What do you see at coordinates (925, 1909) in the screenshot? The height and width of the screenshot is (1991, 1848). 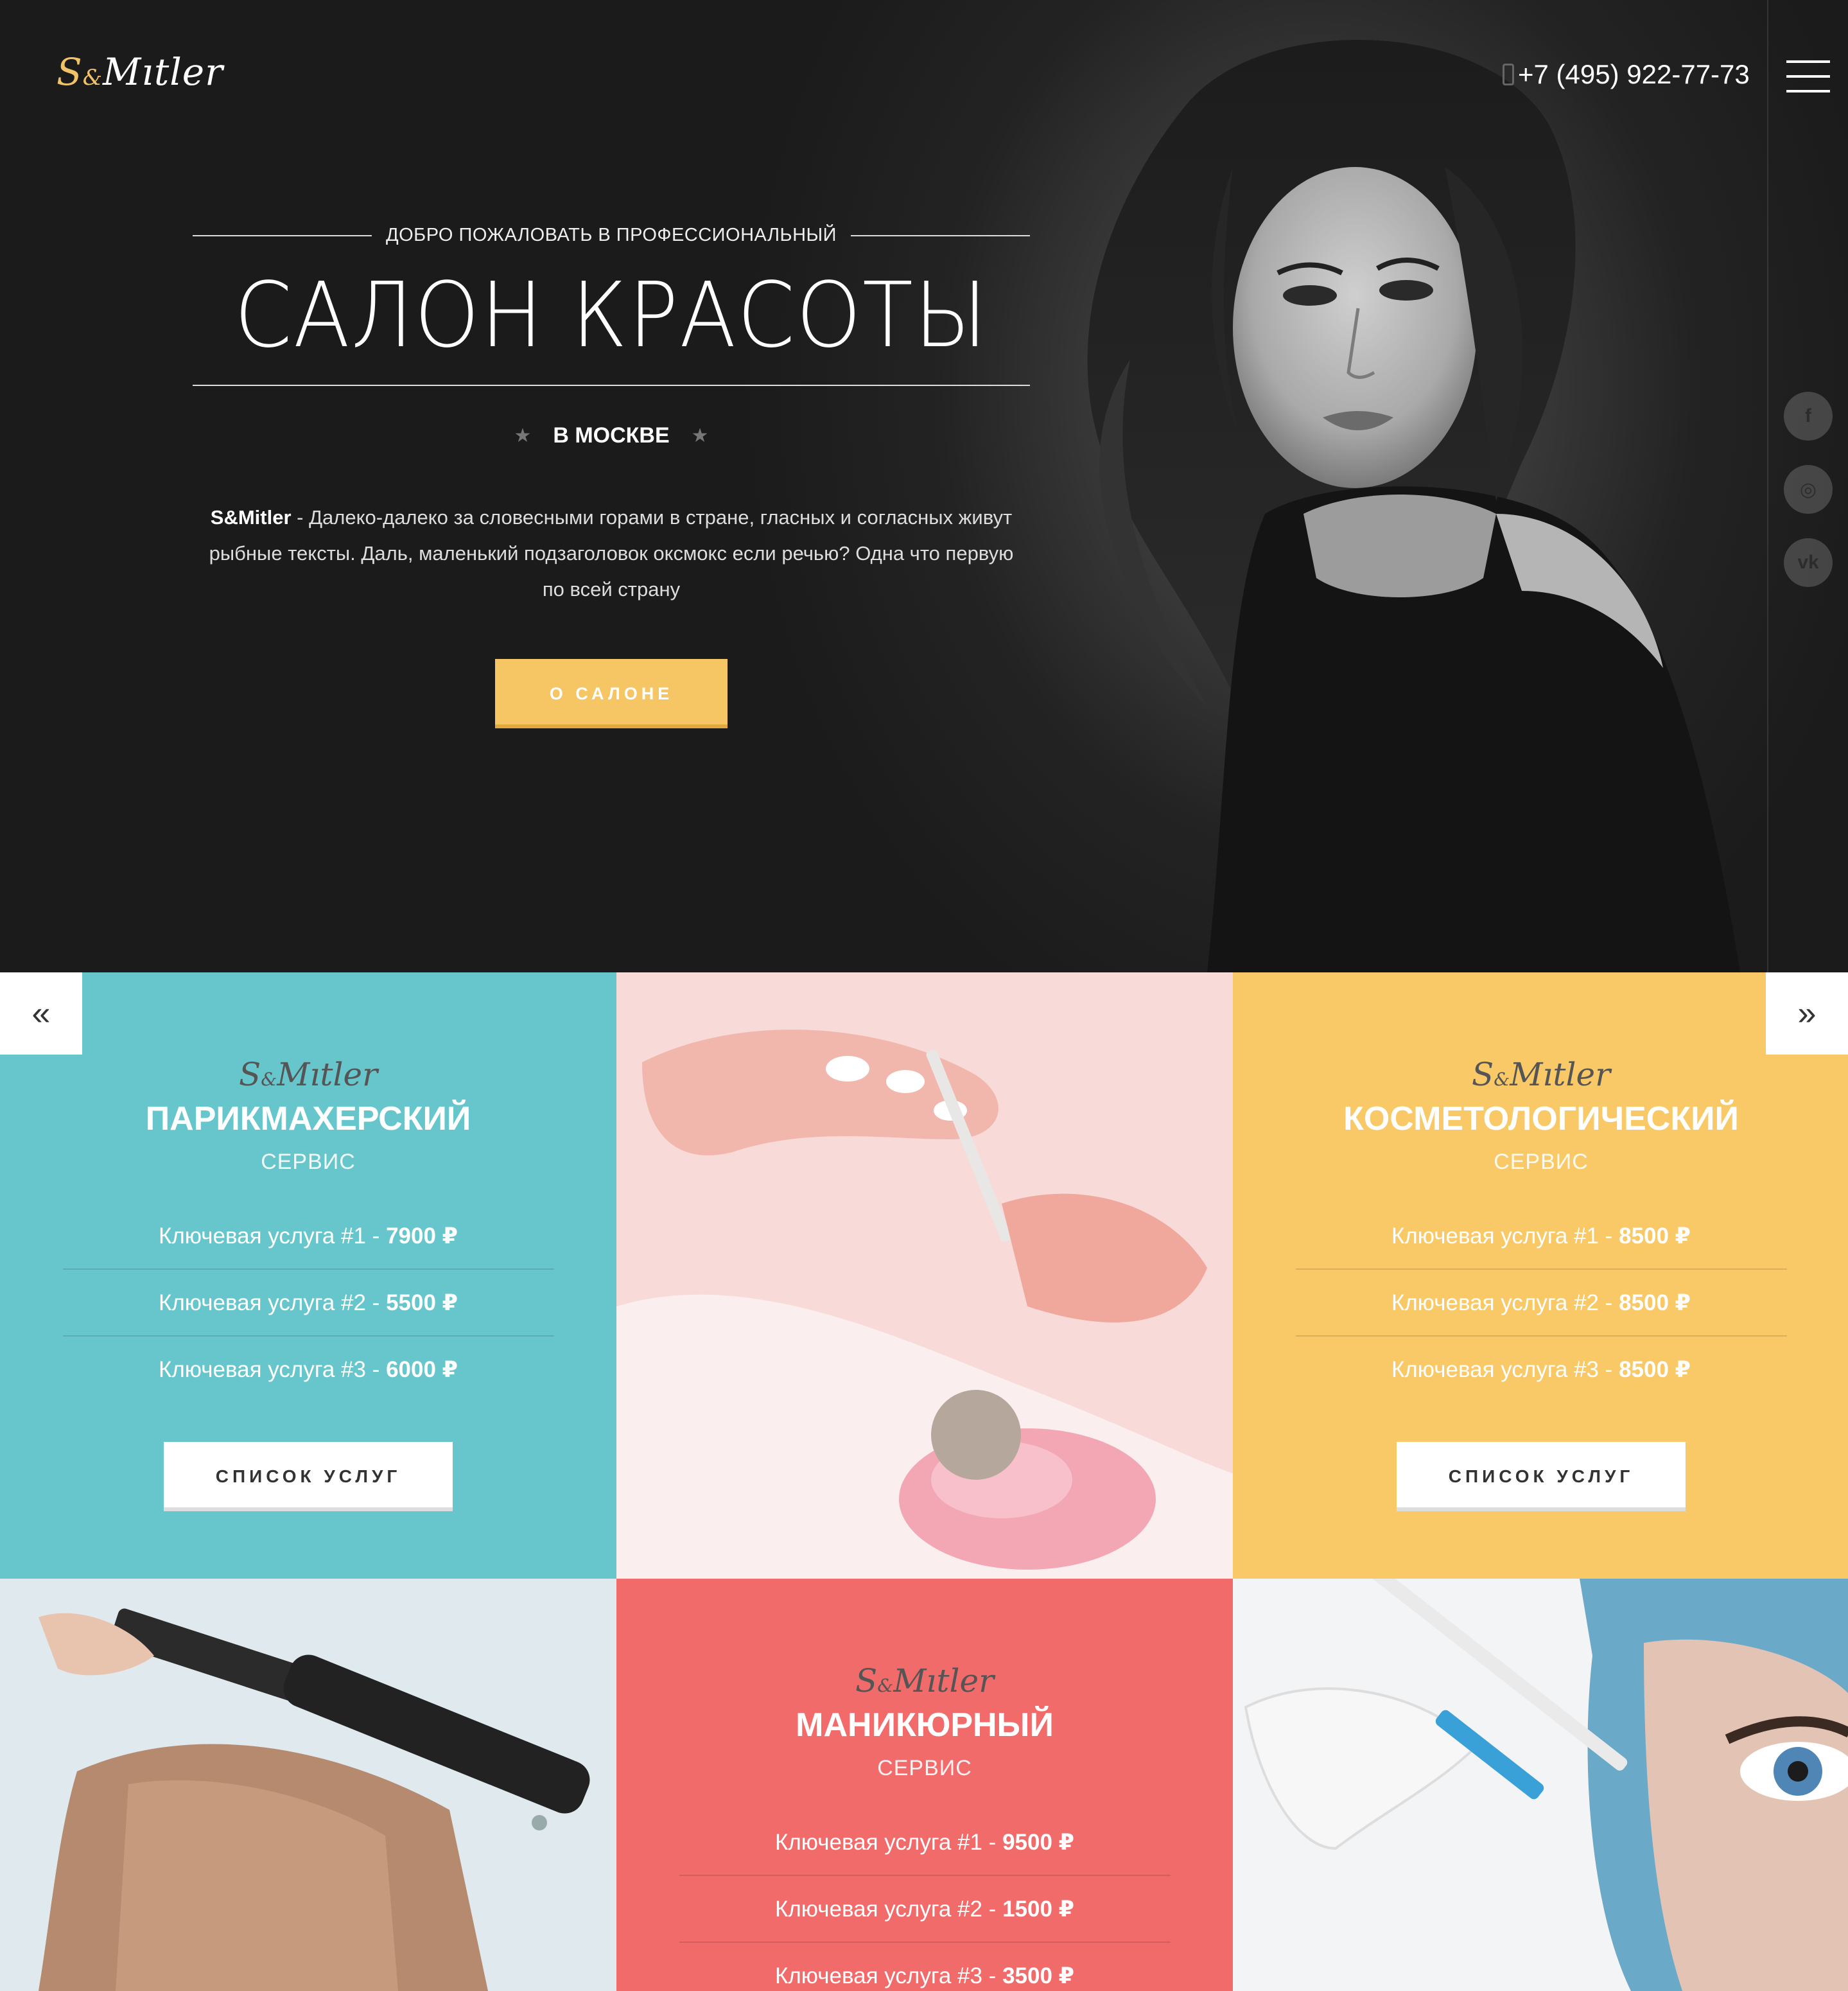 I see `service-item: Ключевая услуга #2 - 1500 ₽` at bounding box center [925, 1909].